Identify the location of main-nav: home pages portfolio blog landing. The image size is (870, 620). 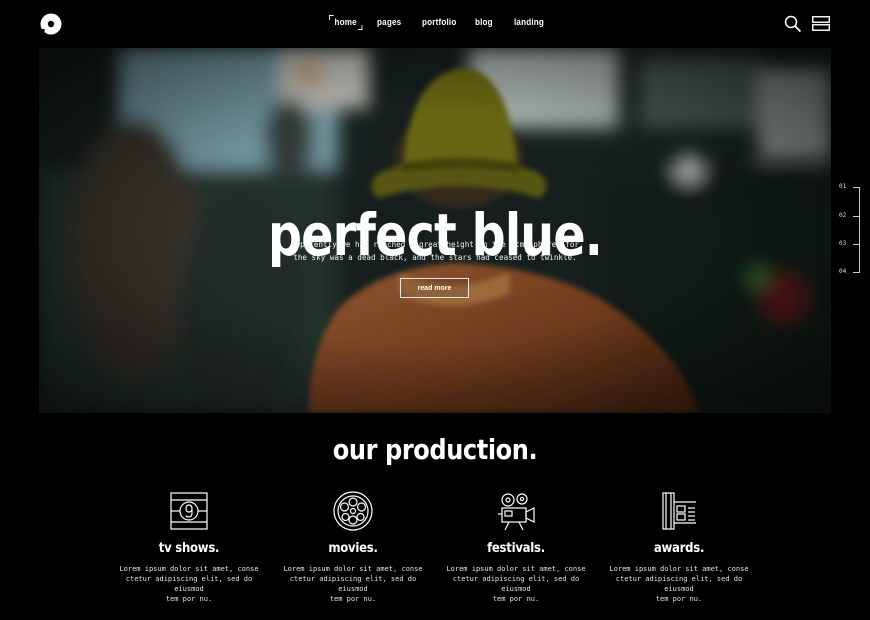
(435, 24).